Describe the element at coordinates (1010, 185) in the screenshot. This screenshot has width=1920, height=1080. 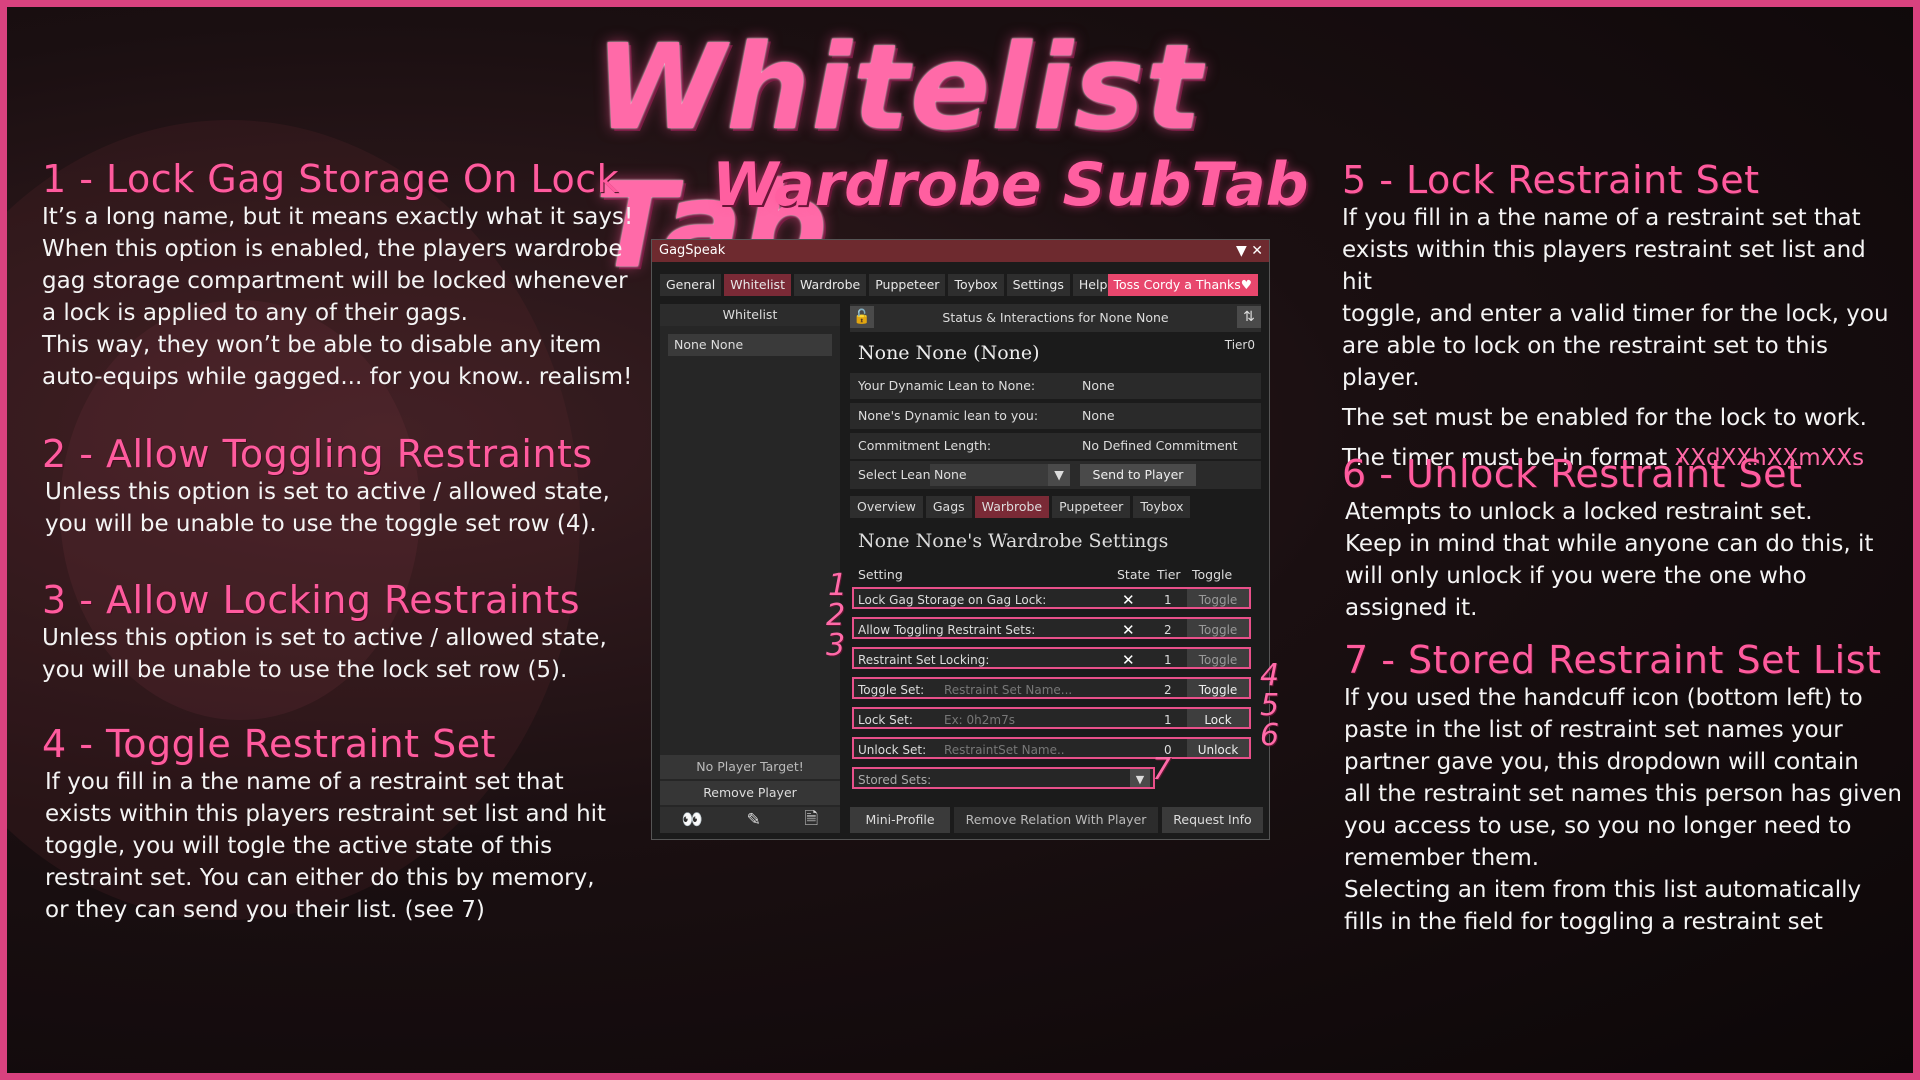
I see `page-subtitle: Wardrobe SubTab` at that location.